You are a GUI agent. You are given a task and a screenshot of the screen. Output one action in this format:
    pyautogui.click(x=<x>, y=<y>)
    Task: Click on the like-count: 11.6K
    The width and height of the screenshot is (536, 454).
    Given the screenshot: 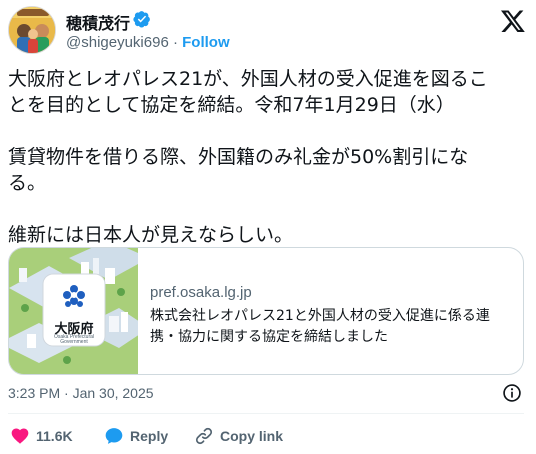 What is the action you would take?
    pyautogui.click(x=54, y=436)
    